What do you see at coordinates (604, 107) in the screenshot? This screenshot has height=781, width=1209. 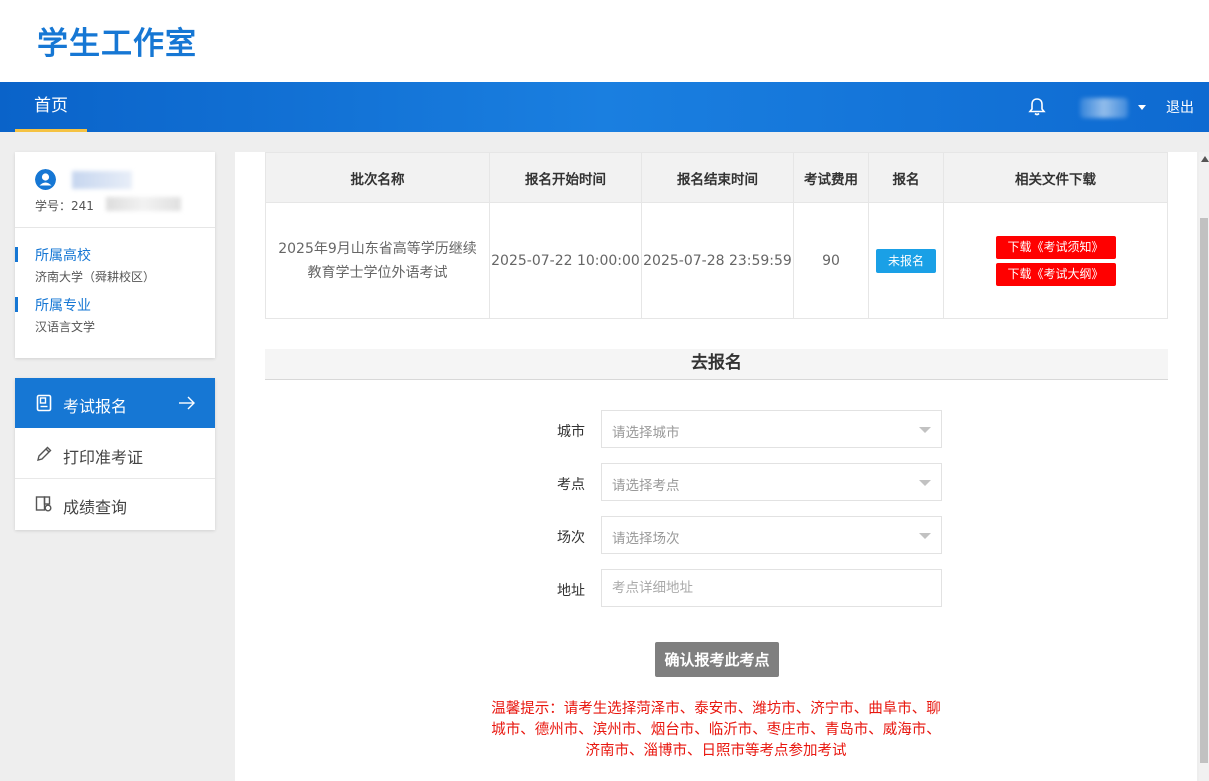 I see `nav-bar: 首页 退出` at bounding box center [604, 107].